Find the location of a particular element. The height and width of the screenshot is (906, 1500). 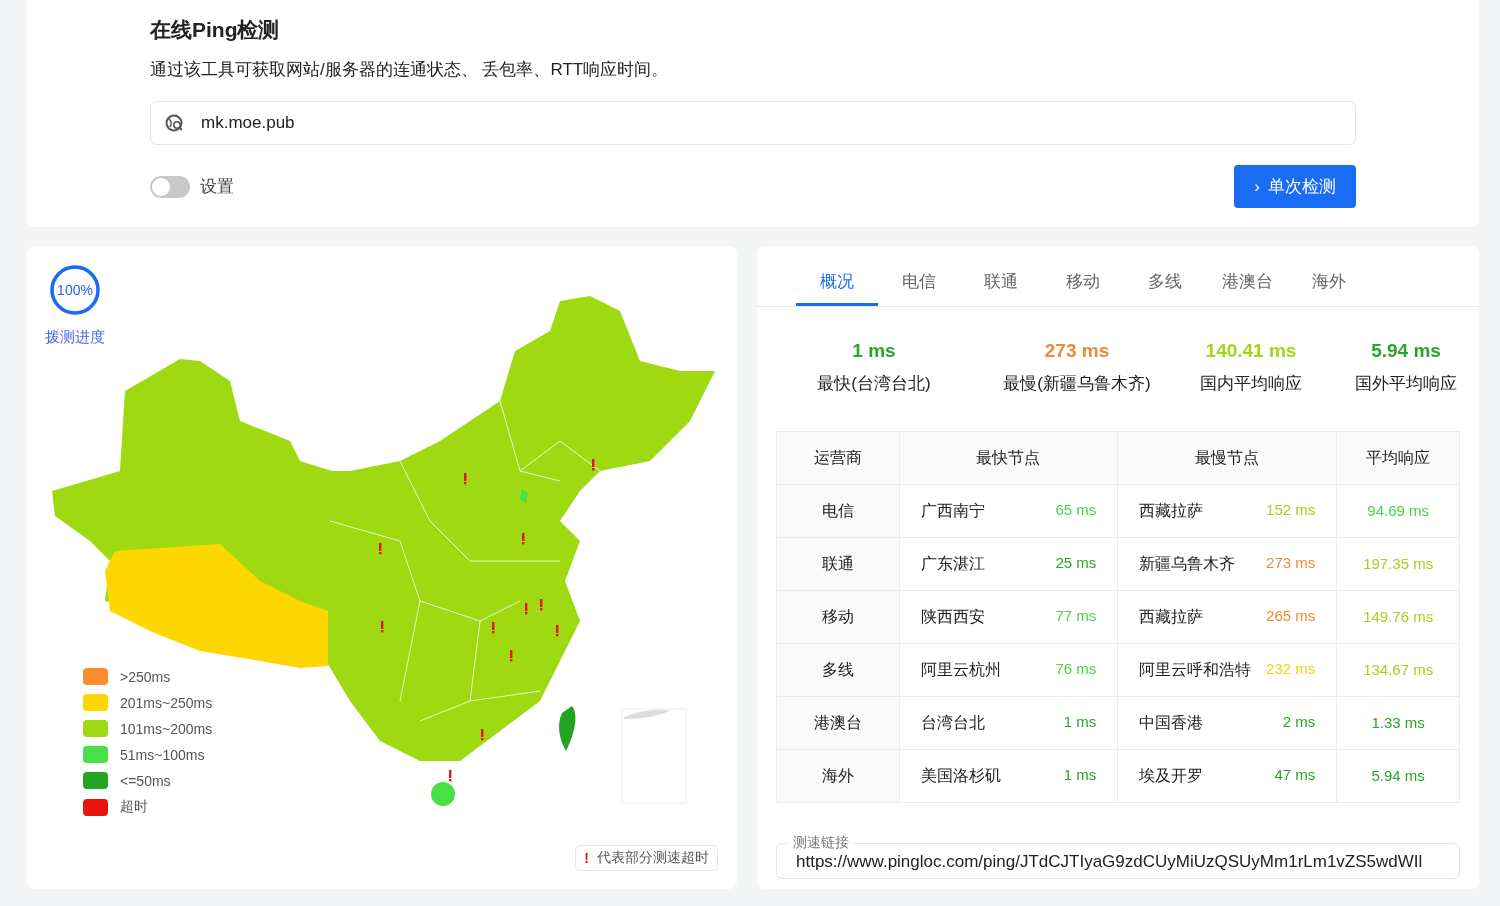

table-cell: 联通 is located at coordinates (838, 564).